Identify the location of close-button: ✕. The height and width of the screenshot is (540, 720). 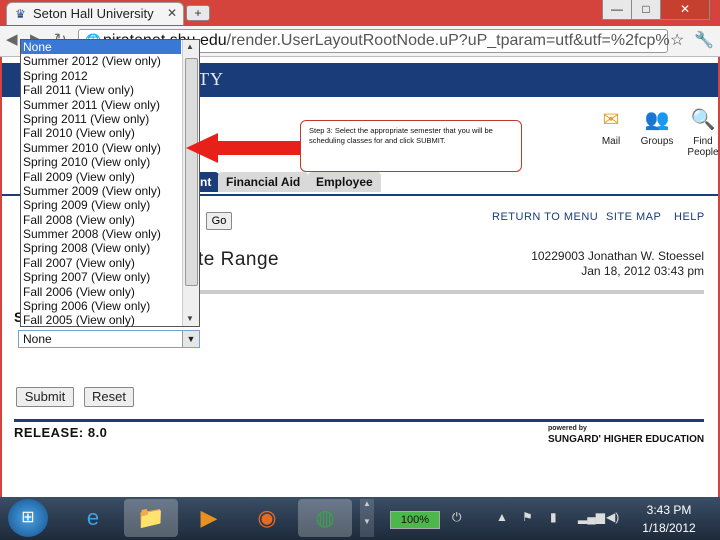
(685, 10).